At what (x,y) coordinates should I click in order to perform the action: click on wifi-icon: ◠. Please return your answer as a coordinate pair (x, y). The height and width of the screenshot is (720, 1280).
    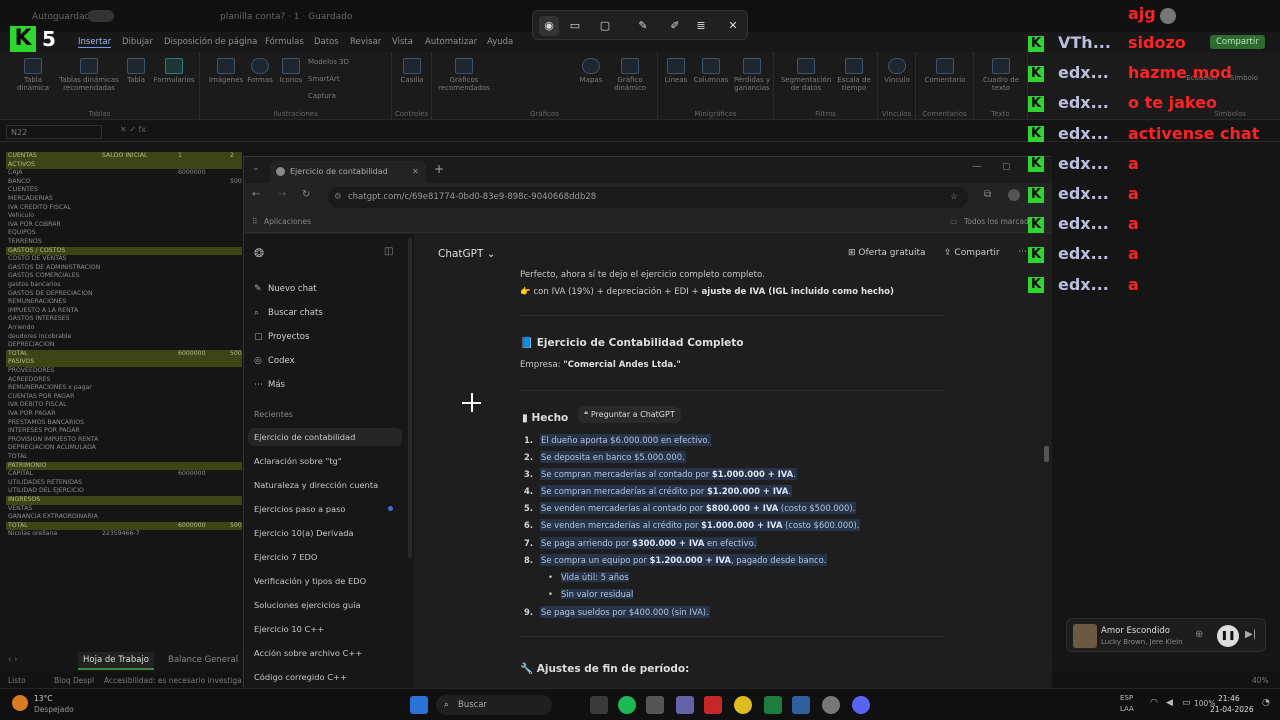
    Looking at the image, I should click on (1154, 703).